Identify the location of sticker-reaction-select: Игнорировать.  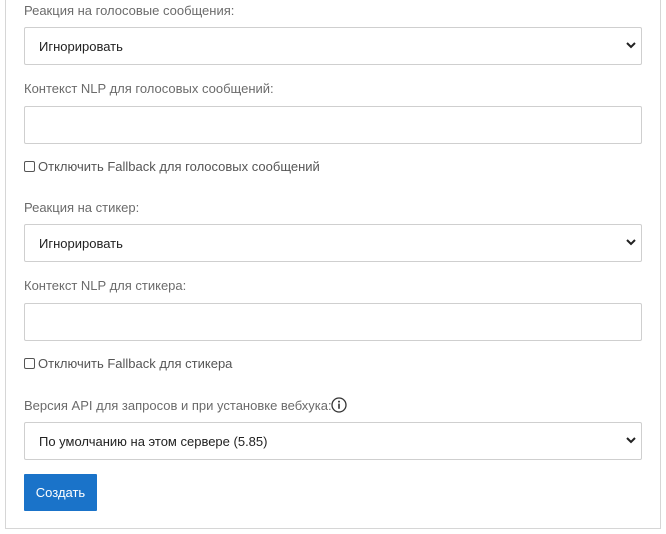
(333, 243).